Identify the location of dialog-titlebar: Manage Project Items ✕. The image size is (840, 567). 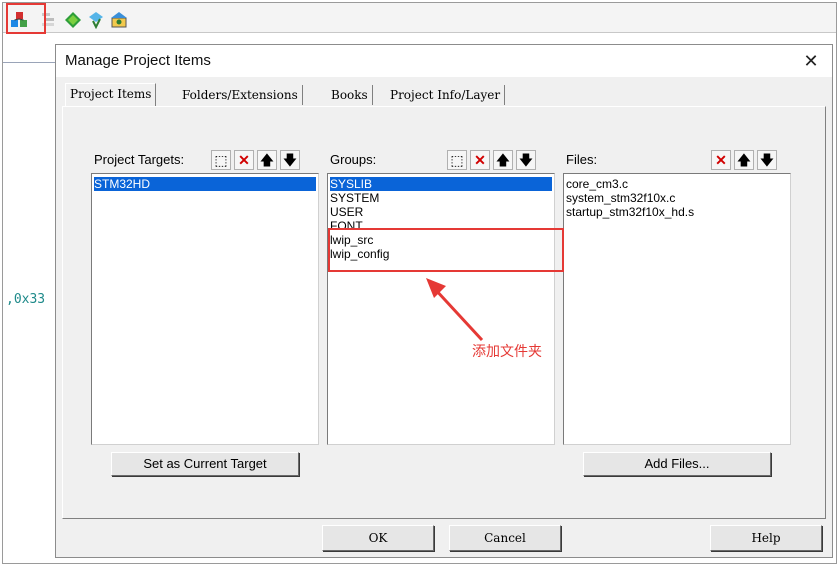
(444, 61).